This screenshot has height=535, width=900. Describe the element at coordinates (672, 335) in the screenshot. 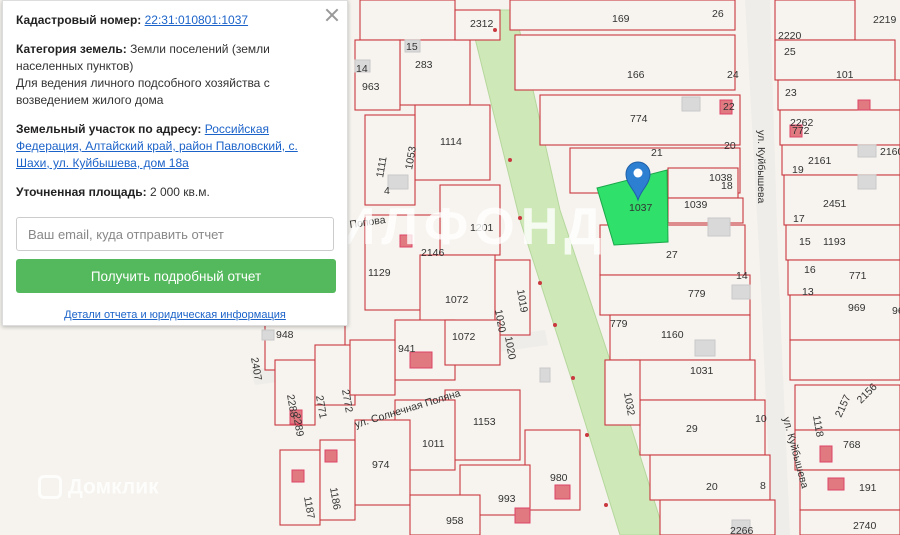

I see `plot-number-label: 1160` at that location.